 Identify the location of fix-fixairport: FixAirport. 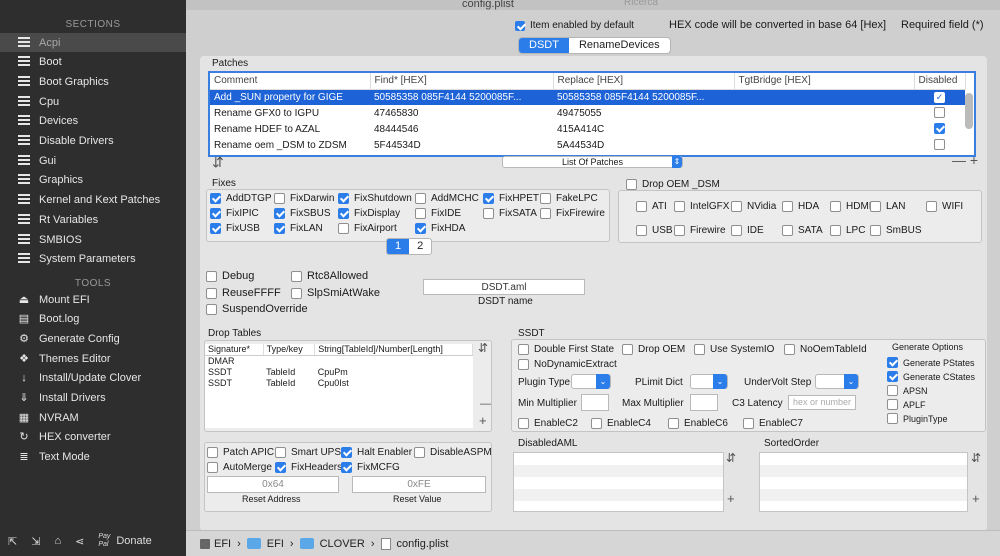
(367, 228).